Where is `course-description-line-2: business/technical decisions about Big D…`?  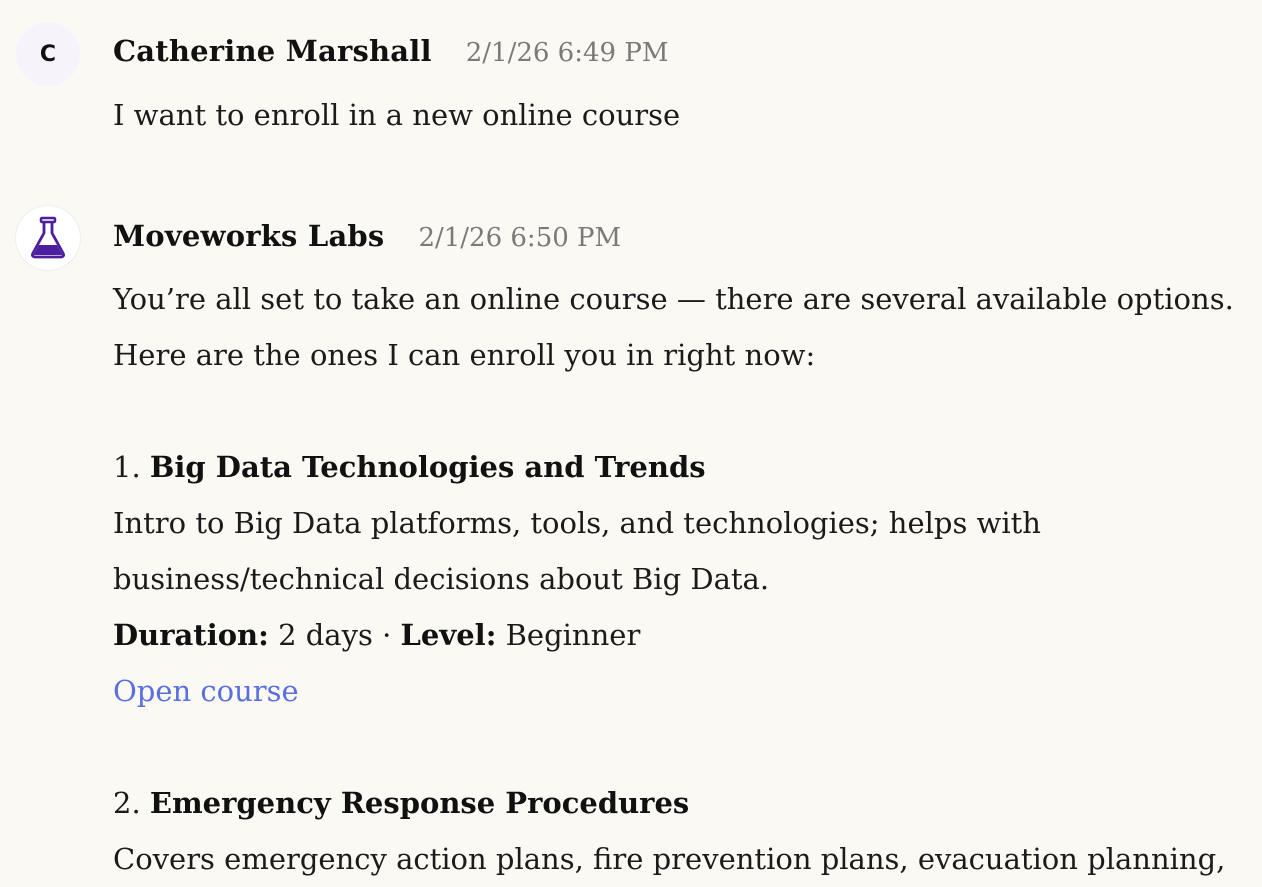
course-description-line-2: business/technical decisions about Big D… is located at coordinates (441, 579).